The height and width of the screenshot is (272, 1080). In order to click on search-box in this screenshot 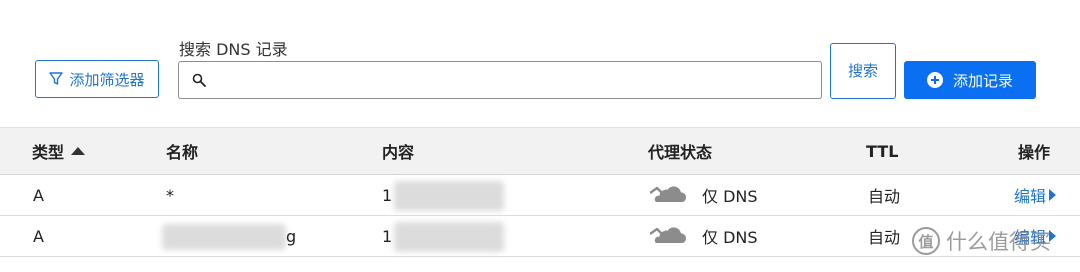, I will do `click(500, 80)`.